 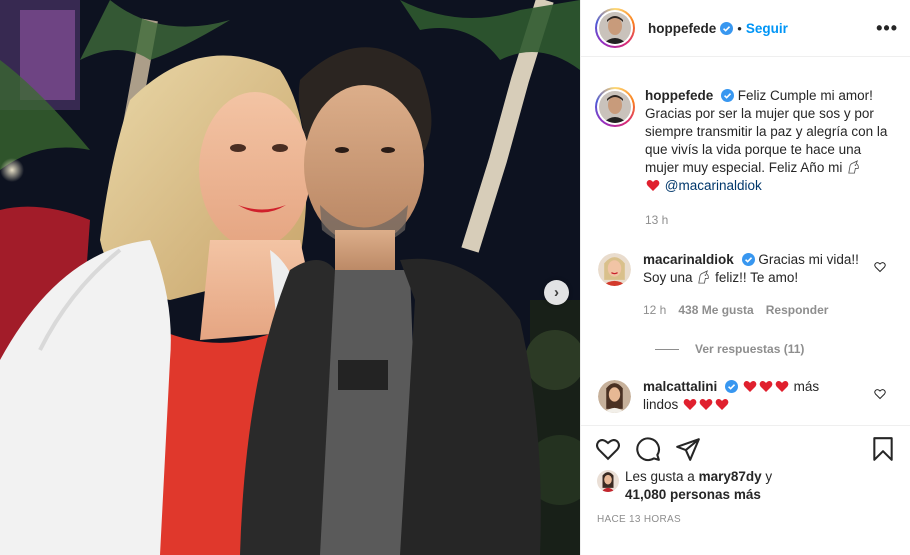 I want to click on carousel-next-button: ›, so click(x=556, y=292).